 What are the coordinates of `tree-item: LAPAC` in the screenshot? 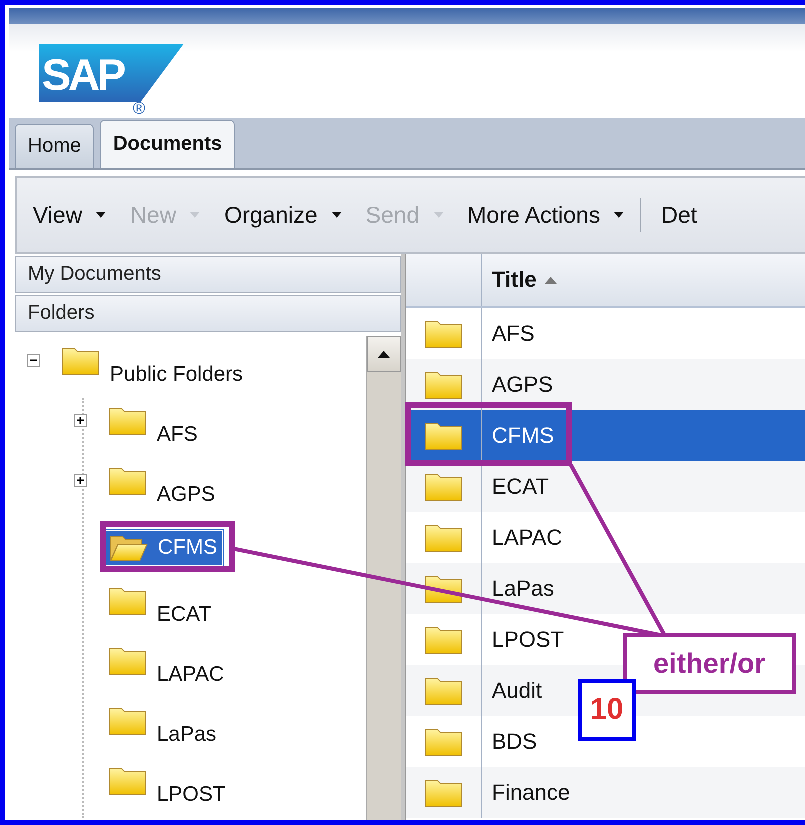 It's located at (166, 668).